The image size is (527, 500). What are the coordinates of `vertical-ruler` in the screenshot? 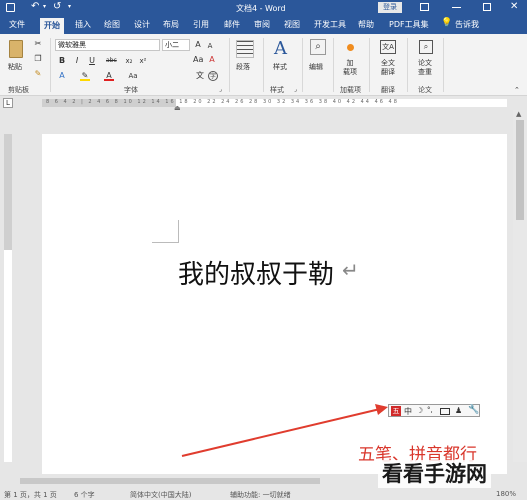 It's located at (8, 286).